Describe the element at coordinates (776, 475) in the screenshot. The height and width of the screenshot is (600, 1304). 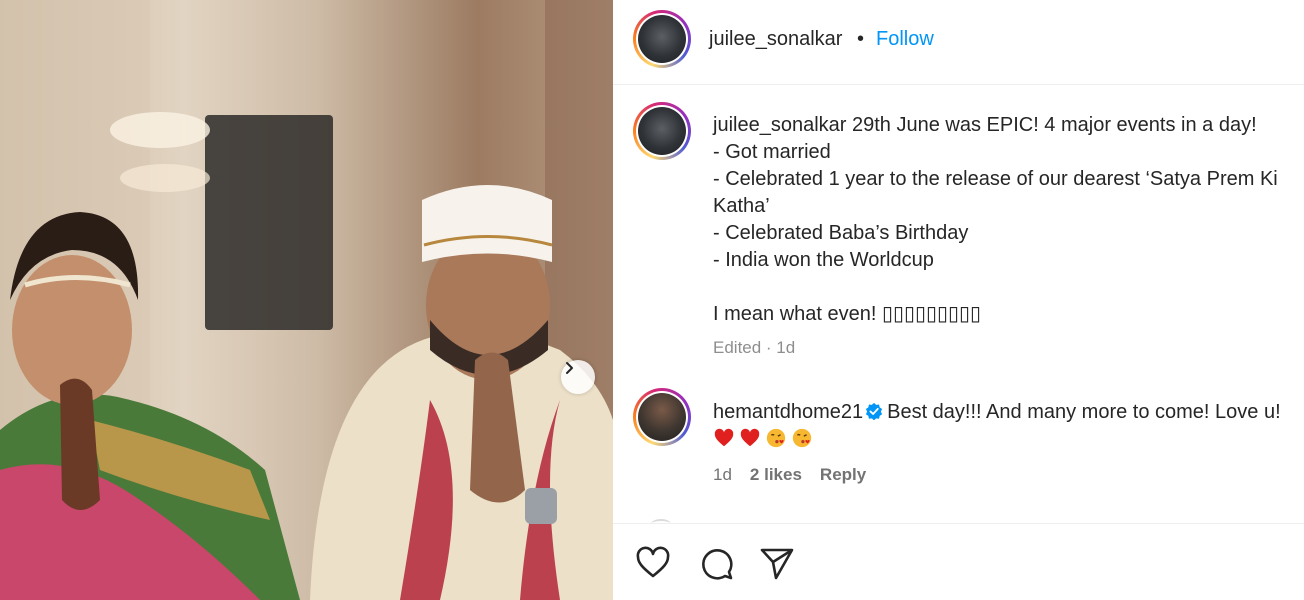
I see `comment-likes: 2 likes` at that location.